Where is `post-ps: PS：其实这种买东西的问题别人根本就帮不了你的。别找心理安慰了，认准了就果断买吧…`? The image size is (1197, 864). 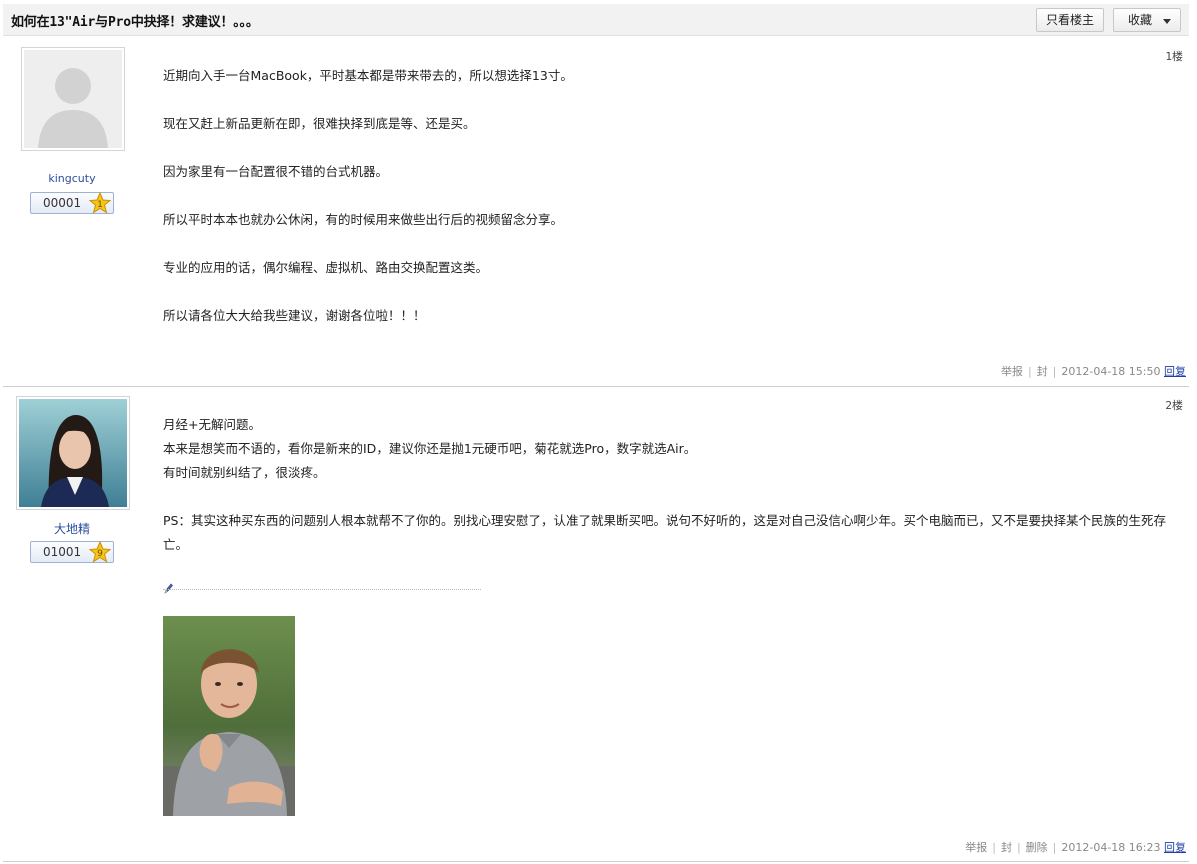 post-ps: PS：其实这种买东西的问题别人根本就帮不了你的。别找心理安慰了，认准了就果断买吧… is located at coordinates (664, 532).